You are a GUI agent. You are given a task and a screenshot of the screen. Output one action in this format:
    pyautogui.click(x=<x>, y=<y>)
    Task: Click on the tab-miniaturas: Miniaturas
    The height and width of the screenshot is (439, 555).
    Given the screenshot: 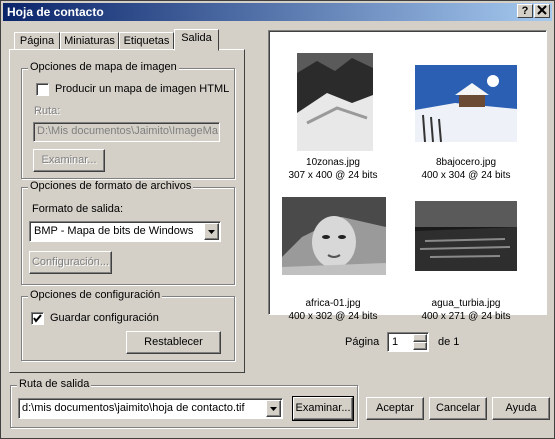 What is the action you would take?
    pyautogui.click(x=89, y=41)
    